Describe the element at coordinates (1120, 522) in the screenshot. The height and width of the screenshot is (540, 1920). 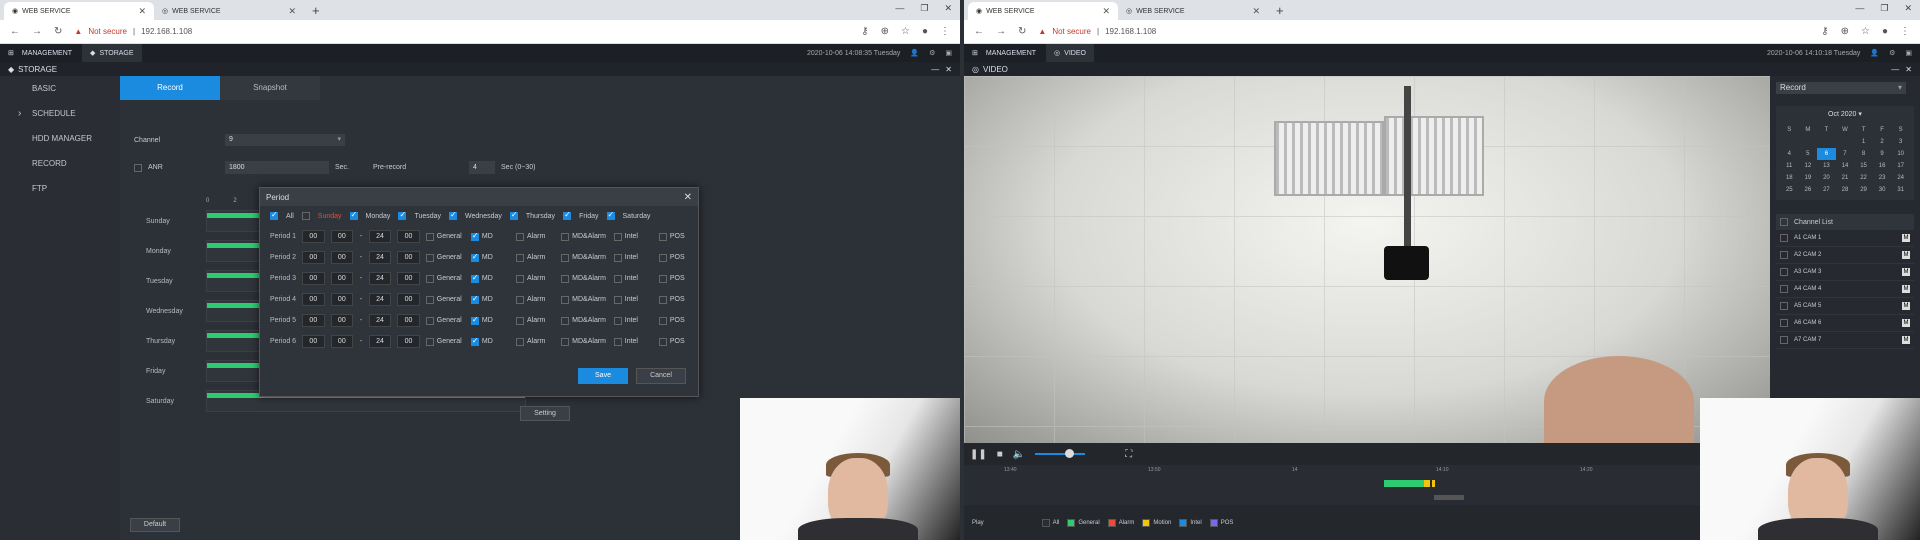
I see `legend-item: Alarm` at that location.